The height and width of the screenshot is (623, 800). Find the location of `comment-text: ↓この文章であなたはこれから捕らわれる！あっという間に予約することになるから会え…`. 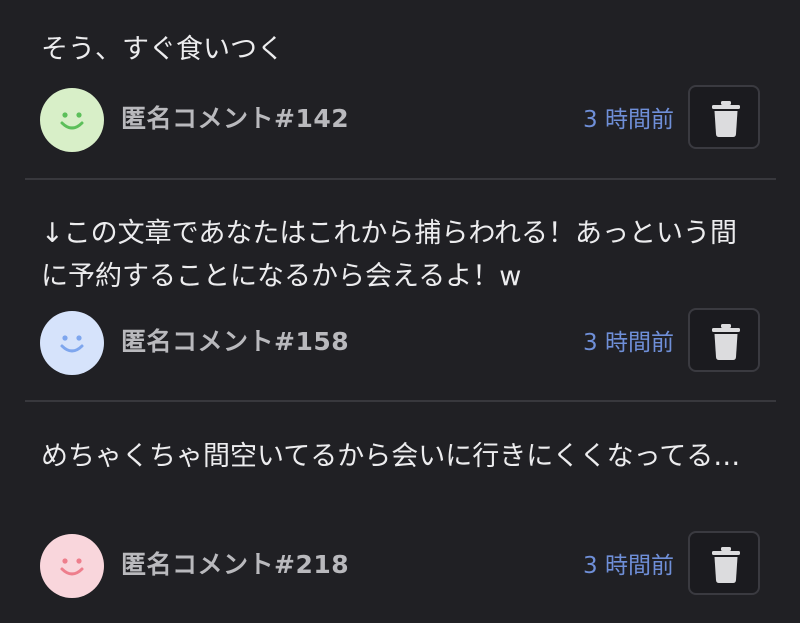

comment-text: ↓この文章であなたはこれから捕らわれる！あっという間に予約することになるから会え… is located at coordinates (389, 255).